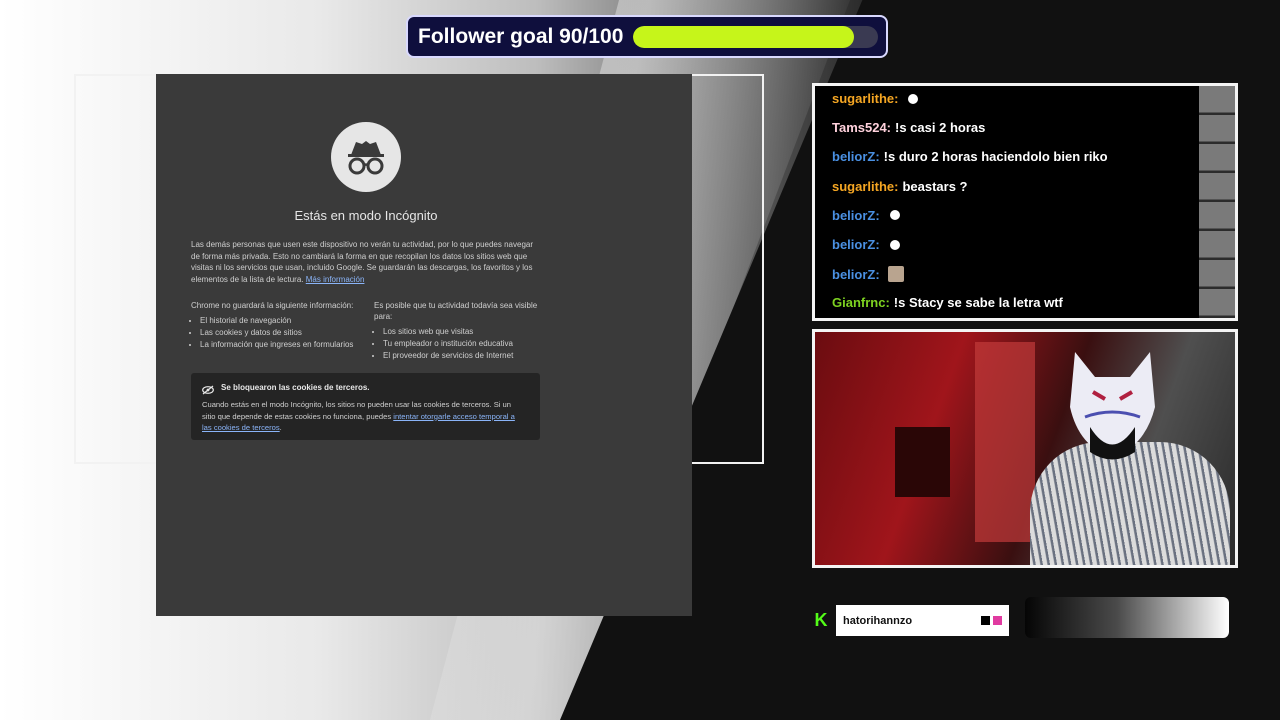  I want to click on webcam-feed, so click(1025, 448).